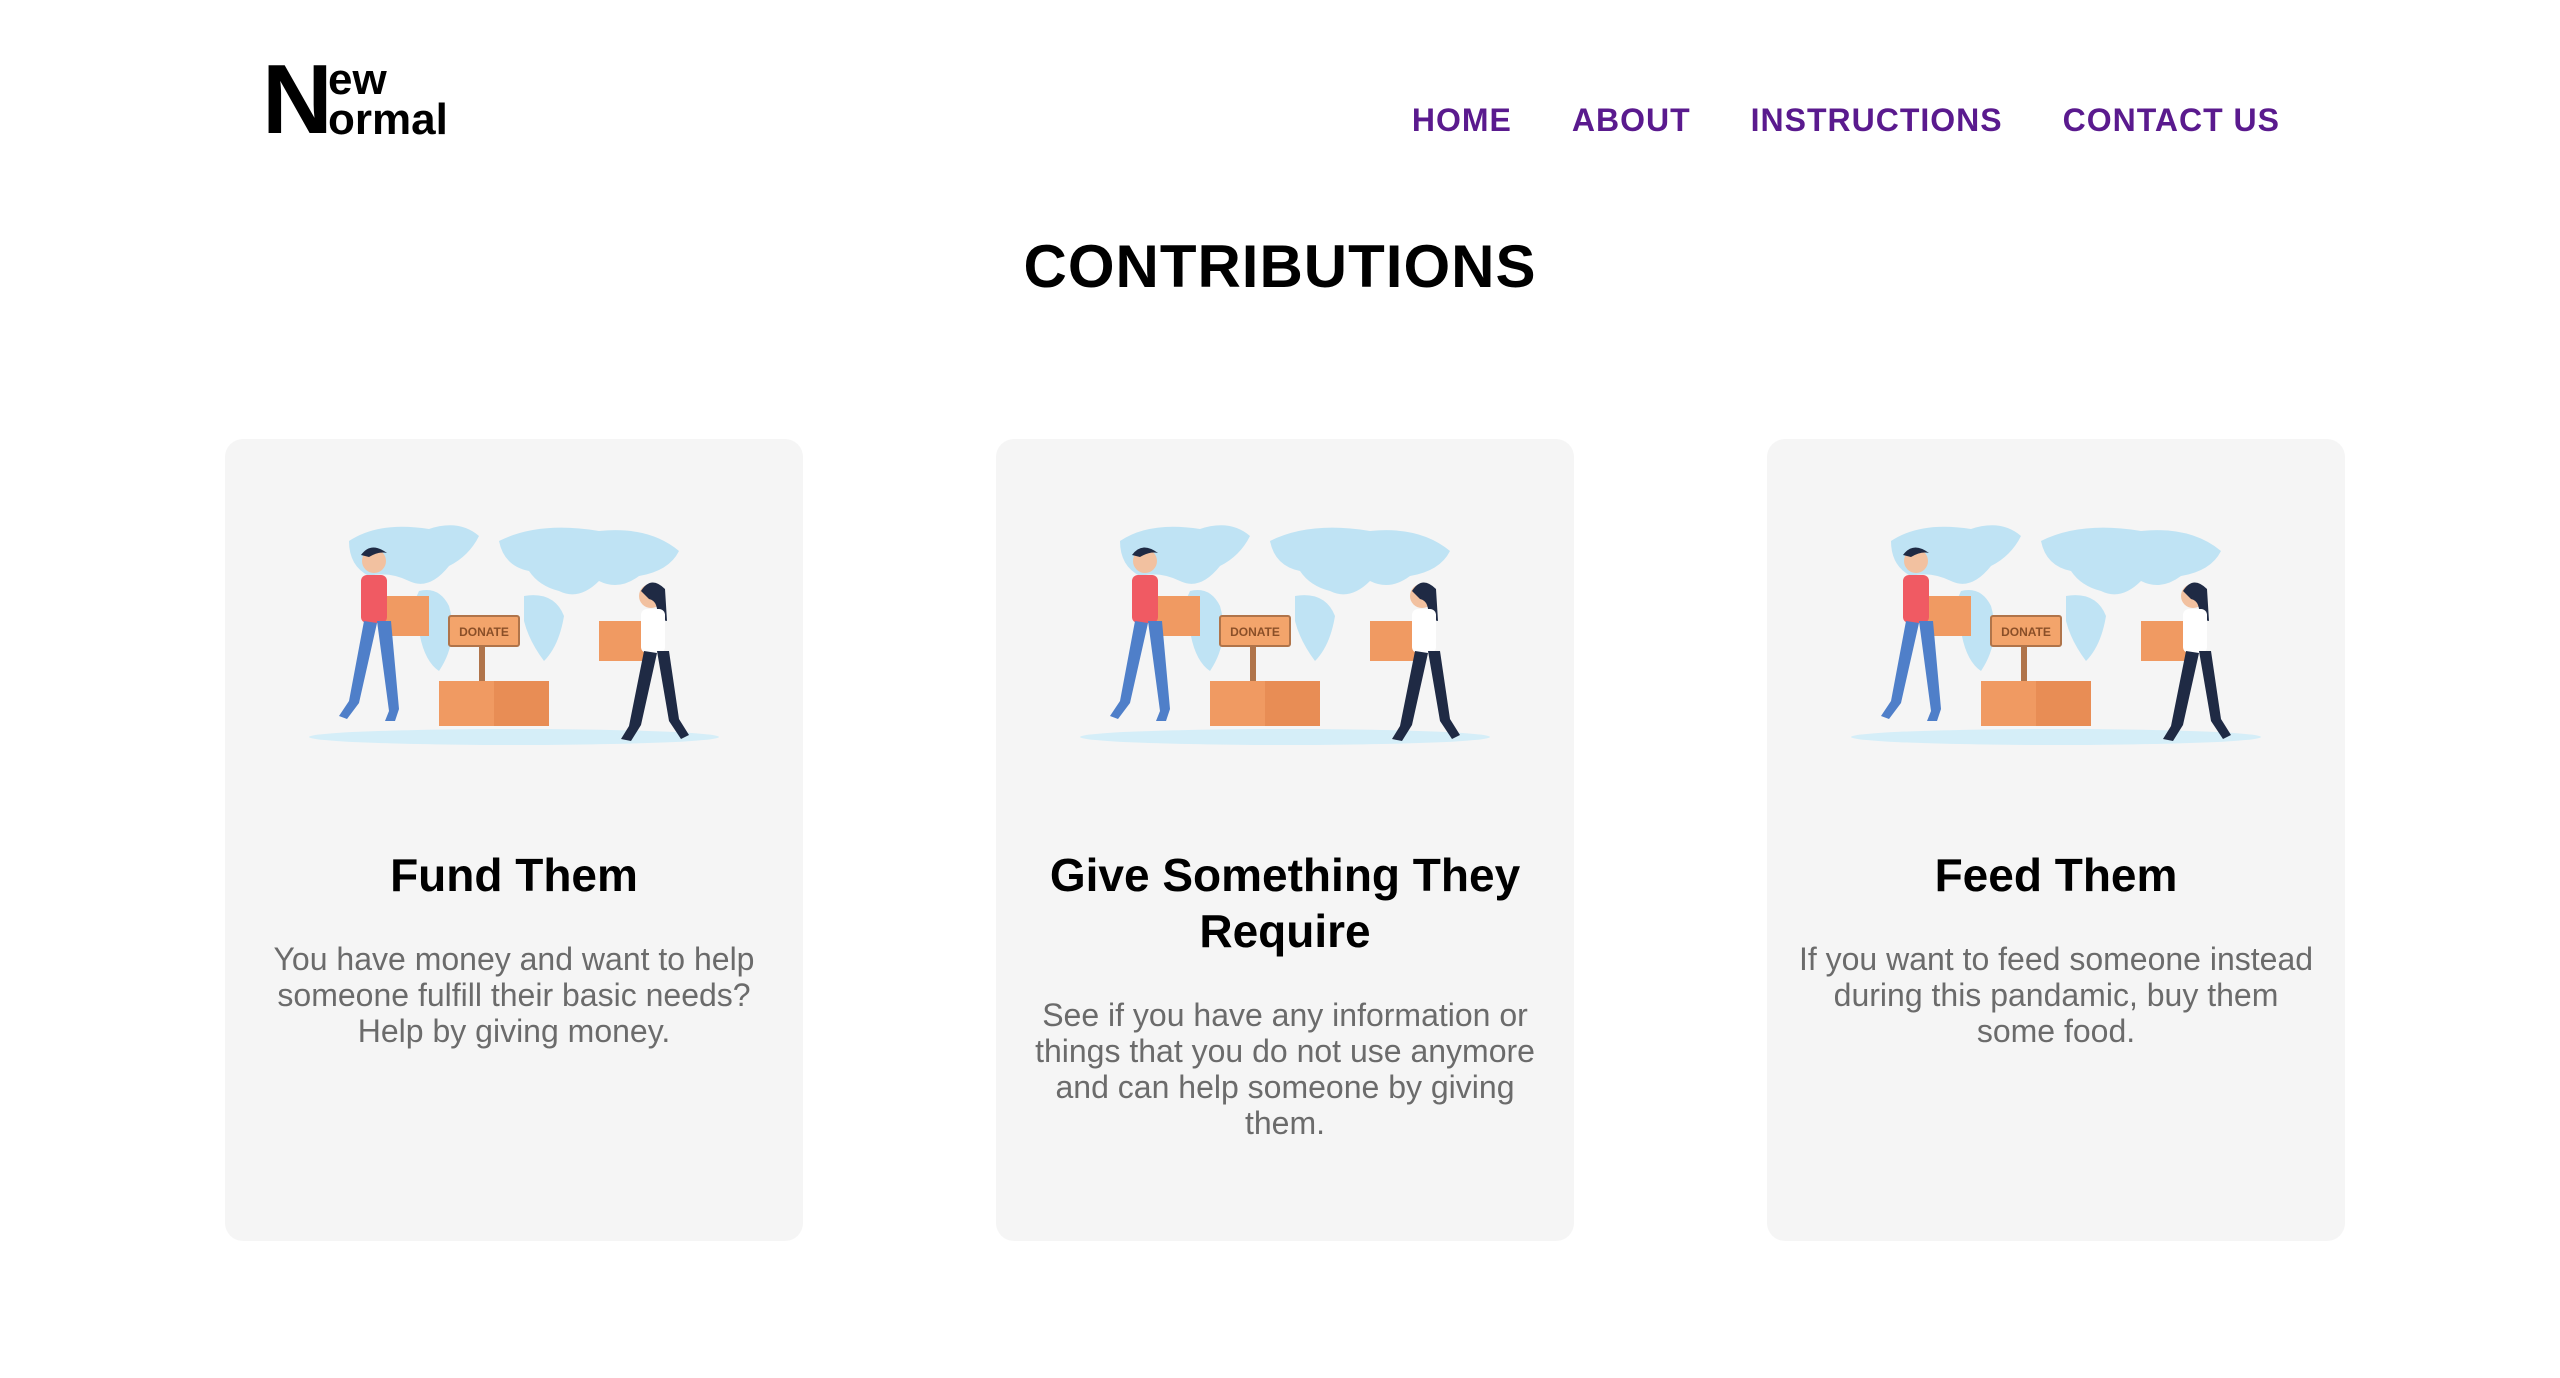 Image resolution: width=2560 pixels, height=1378 pixels. I want to click on main-nav: HOME ABOUT INSTRUCTIONS CONTACT US, so click(1846, 120).